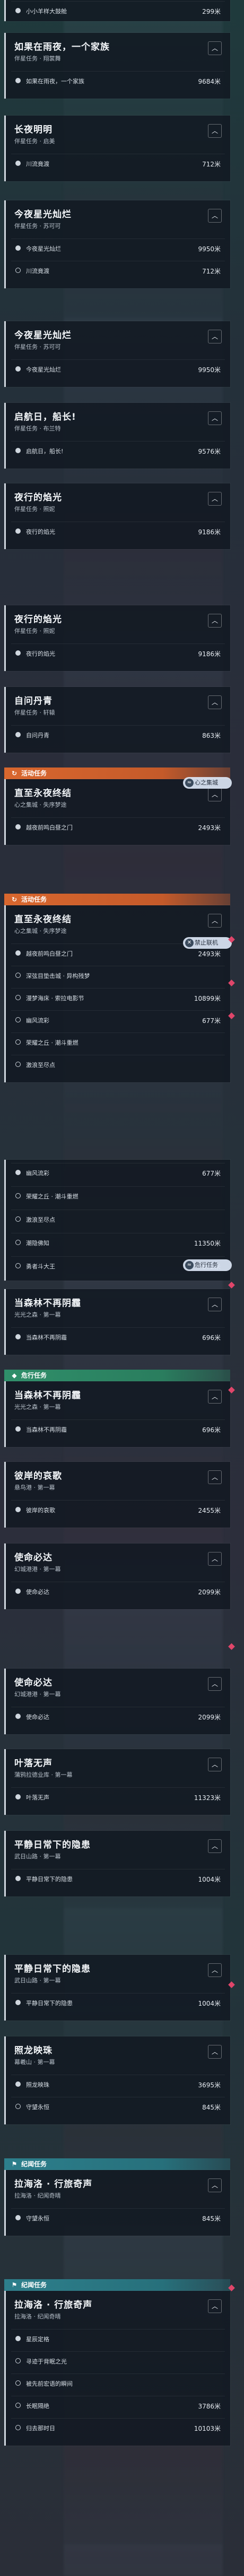  I want to click on objective-row: 启航日，船长! 9576米, so click(118, 450).